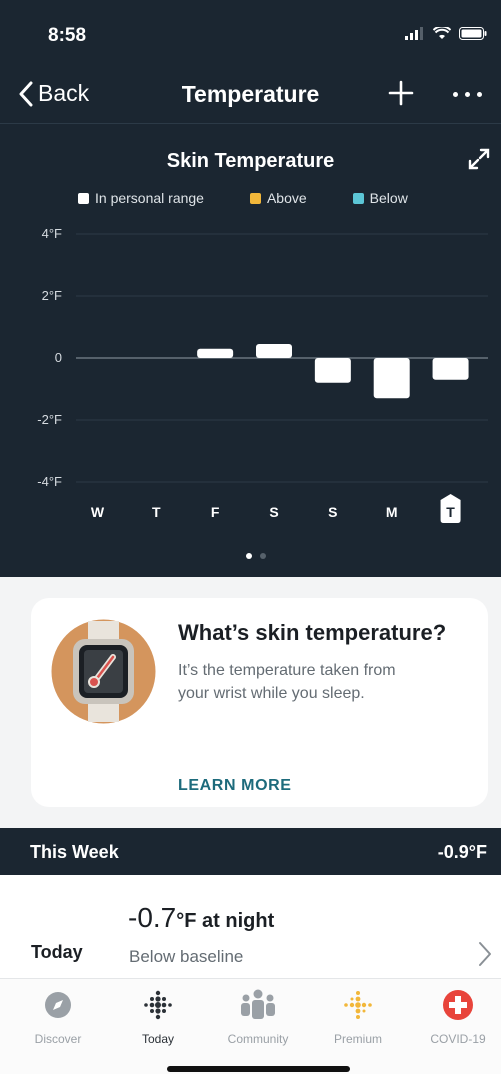 The width and height of the screenshot is (501, 1074). What do you see at coordinates (286, 198) in the screenshot?
I see `legend-label: Above` at bounding box center [286, 198].